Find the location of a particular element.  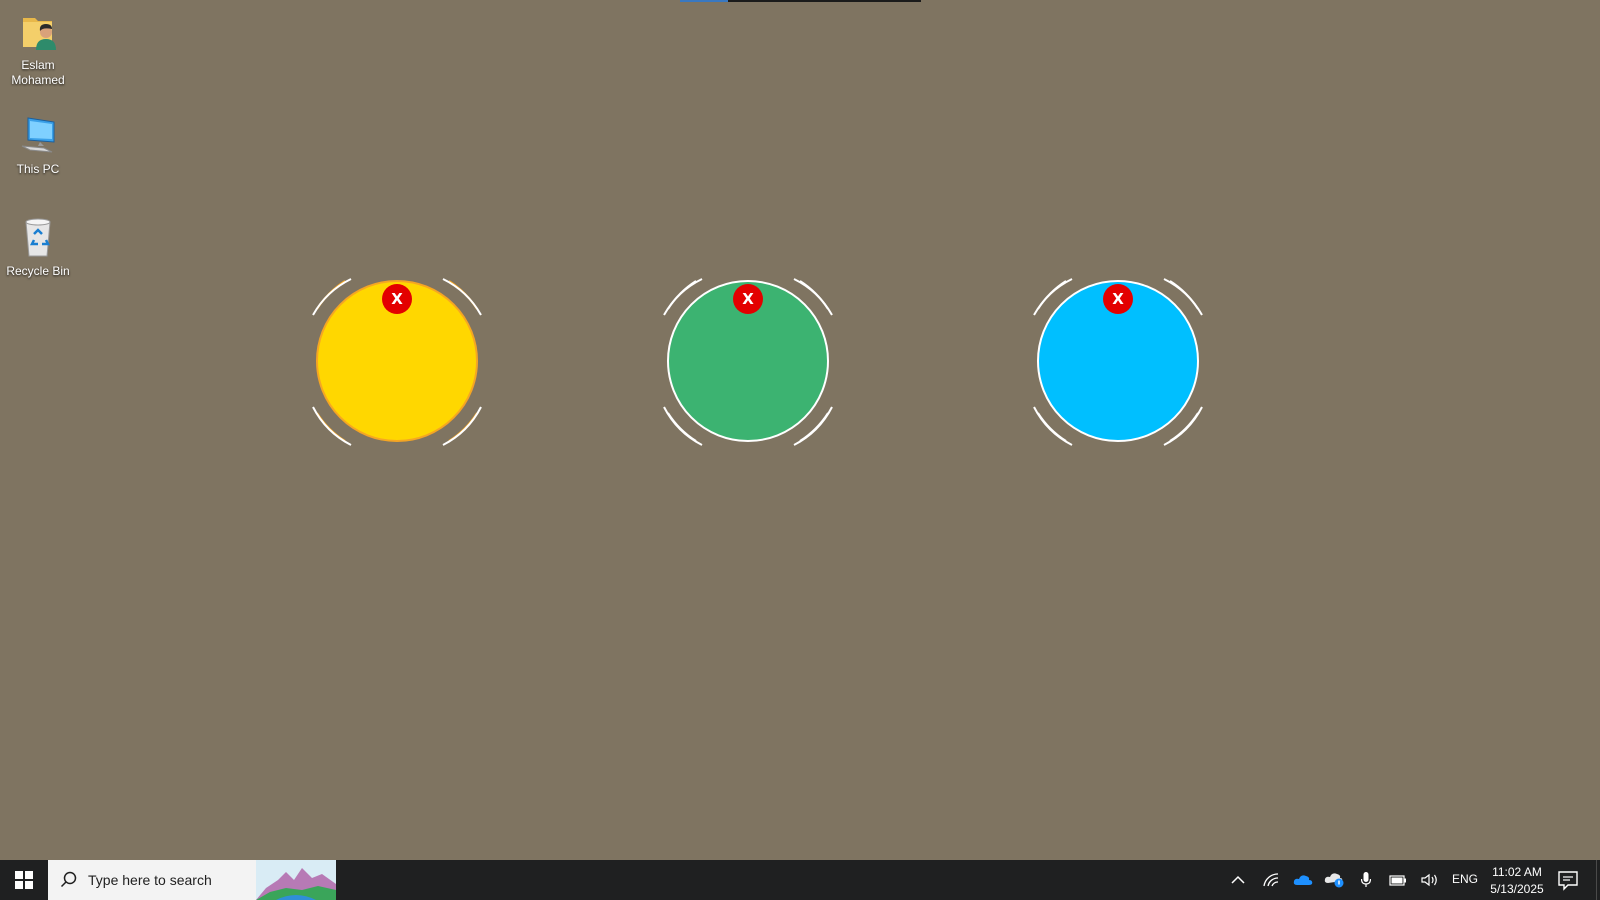

chevron-up-icon is located at coordinates (1238, 880).